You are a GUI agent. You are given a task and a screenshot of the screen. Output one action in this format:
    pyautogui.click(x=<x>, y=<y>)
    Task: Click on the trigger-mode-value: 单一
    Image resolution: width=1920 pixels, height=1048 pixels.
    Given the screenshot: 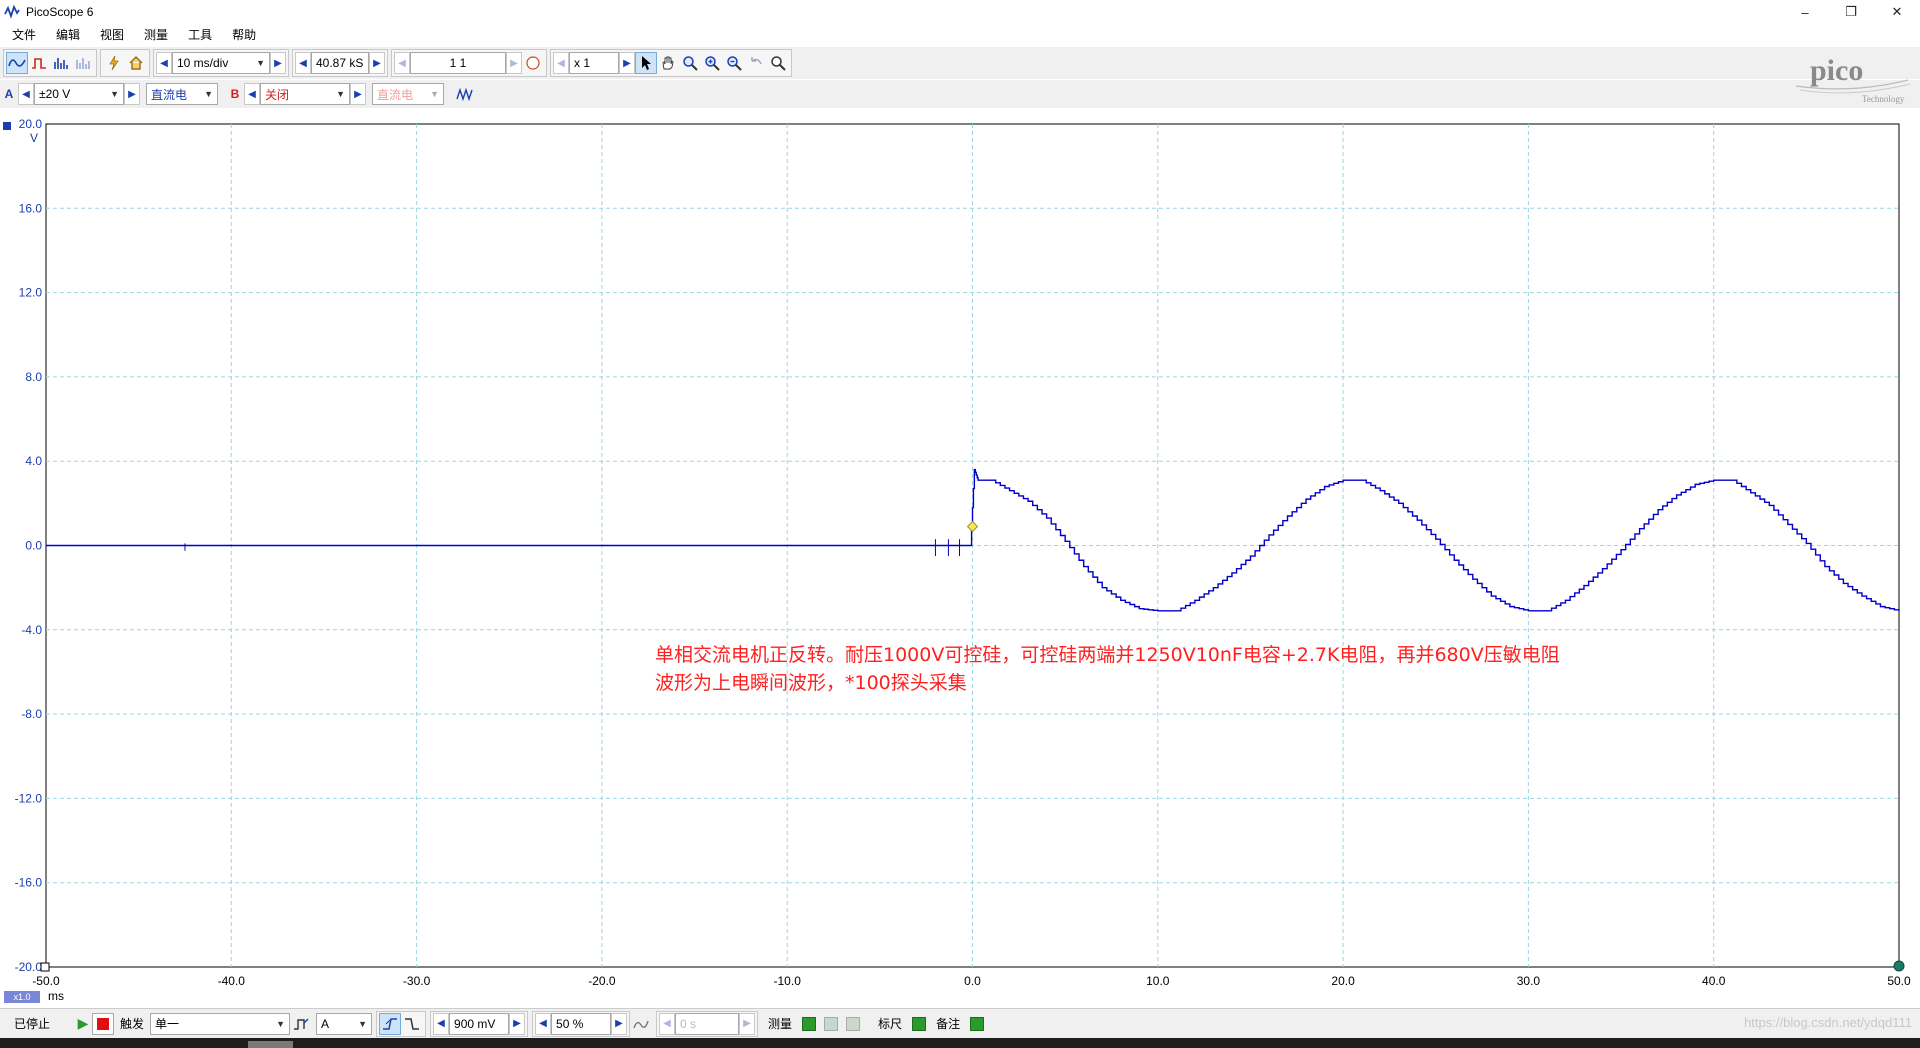 What is the action you would take?
    pyautogui.click(x=167, y=1024)
    